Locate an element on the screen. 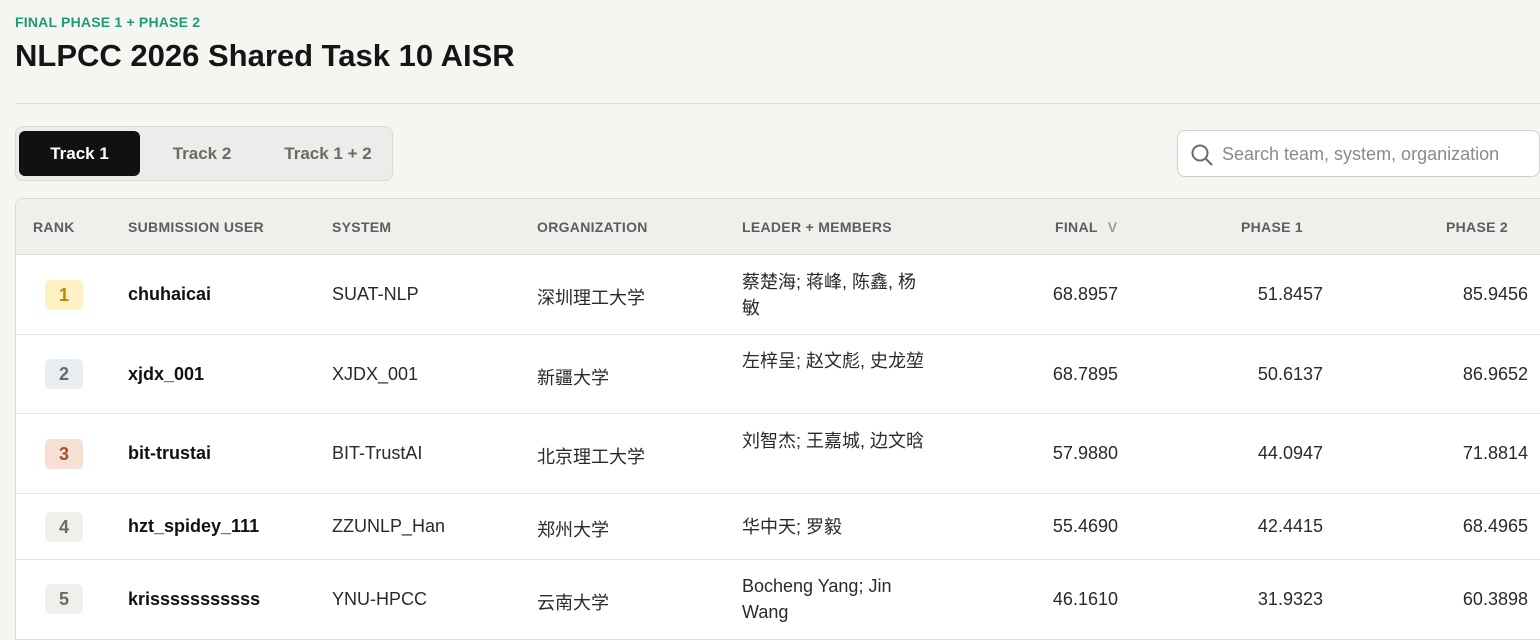 The height and width of the screenshot is (640, 1540). phase-1-score: 50.6137 is located at coordinates (1290, 374).